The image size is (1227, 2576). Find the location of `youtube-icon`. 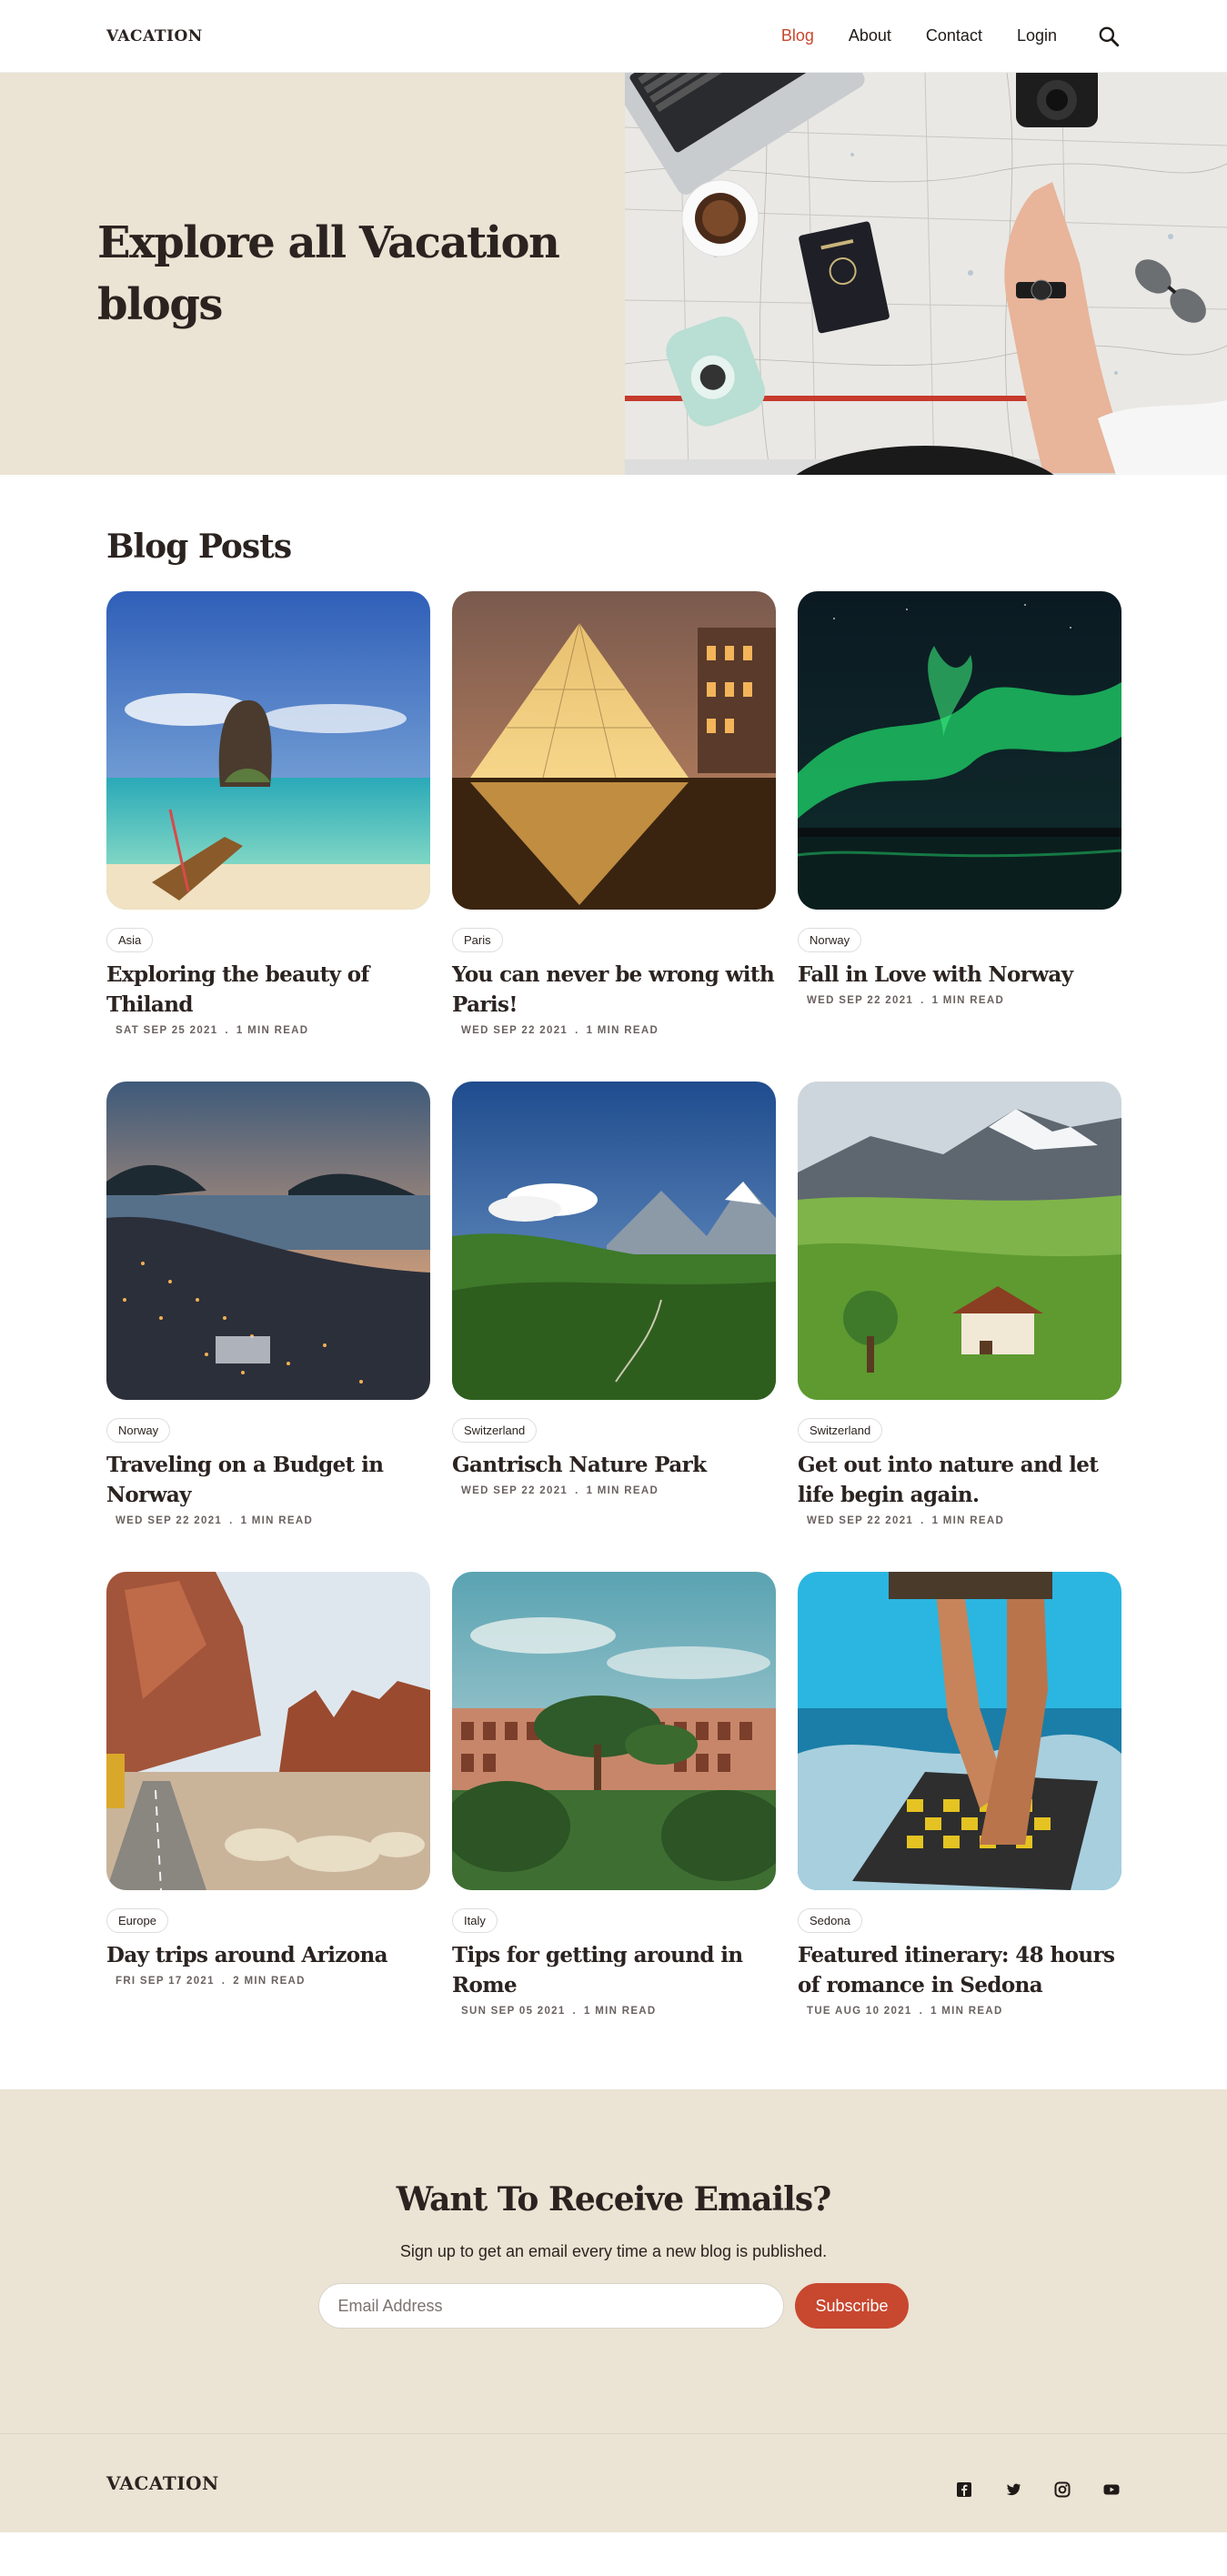

youtube-icon is located at coordinates (1111, 2489).